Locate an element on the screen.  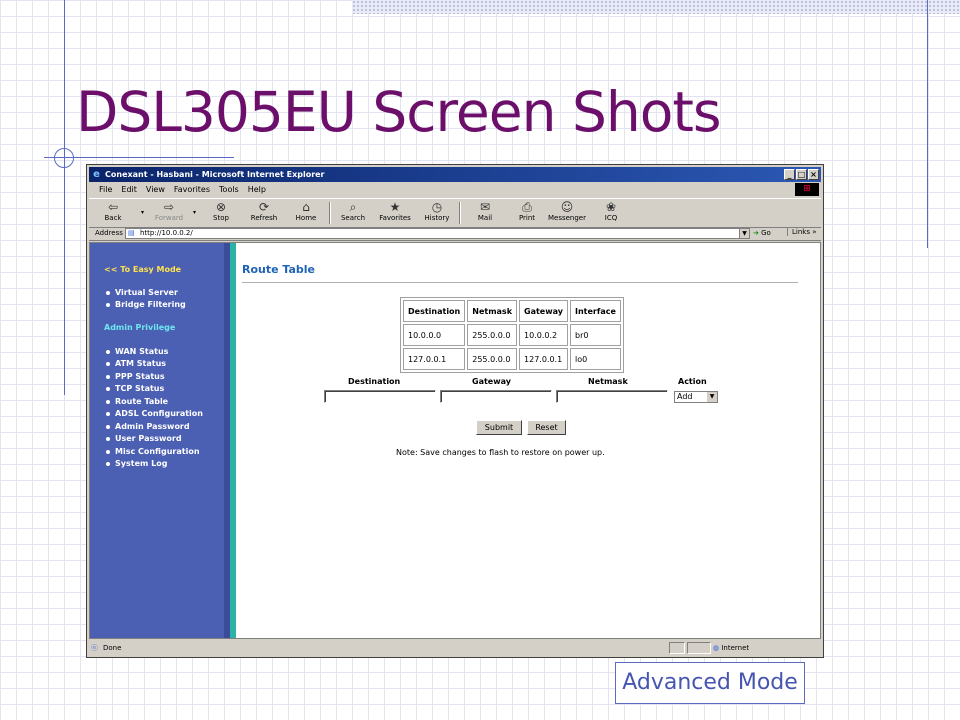
sidebar-item-label: Admin Password is located at coordinates (152, 426).